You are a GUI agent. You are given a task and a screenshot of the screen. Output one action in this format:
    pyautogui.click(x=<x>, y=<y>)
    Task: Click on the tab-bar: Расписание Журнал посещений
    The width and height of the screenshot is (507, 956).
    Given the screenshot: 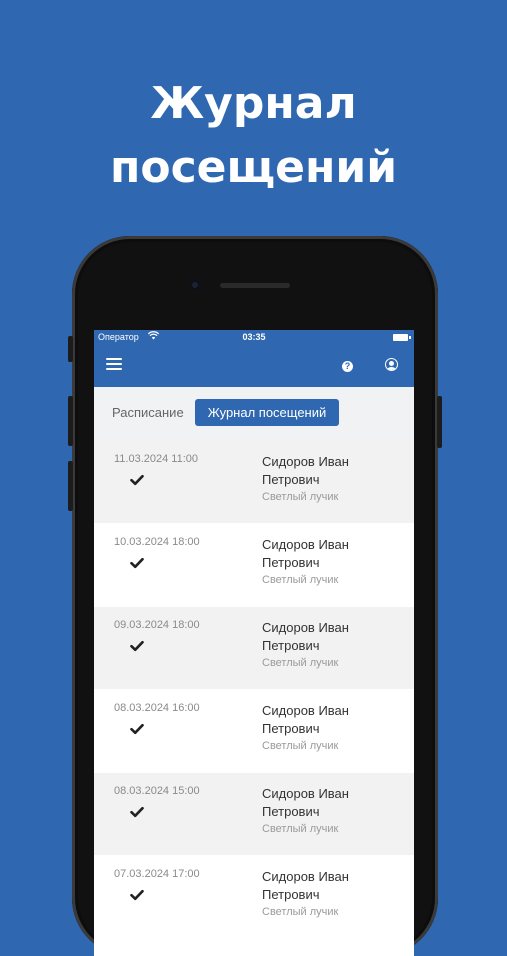 What is the action you would take?
    pyautogui.click(x=254, y=414)
    